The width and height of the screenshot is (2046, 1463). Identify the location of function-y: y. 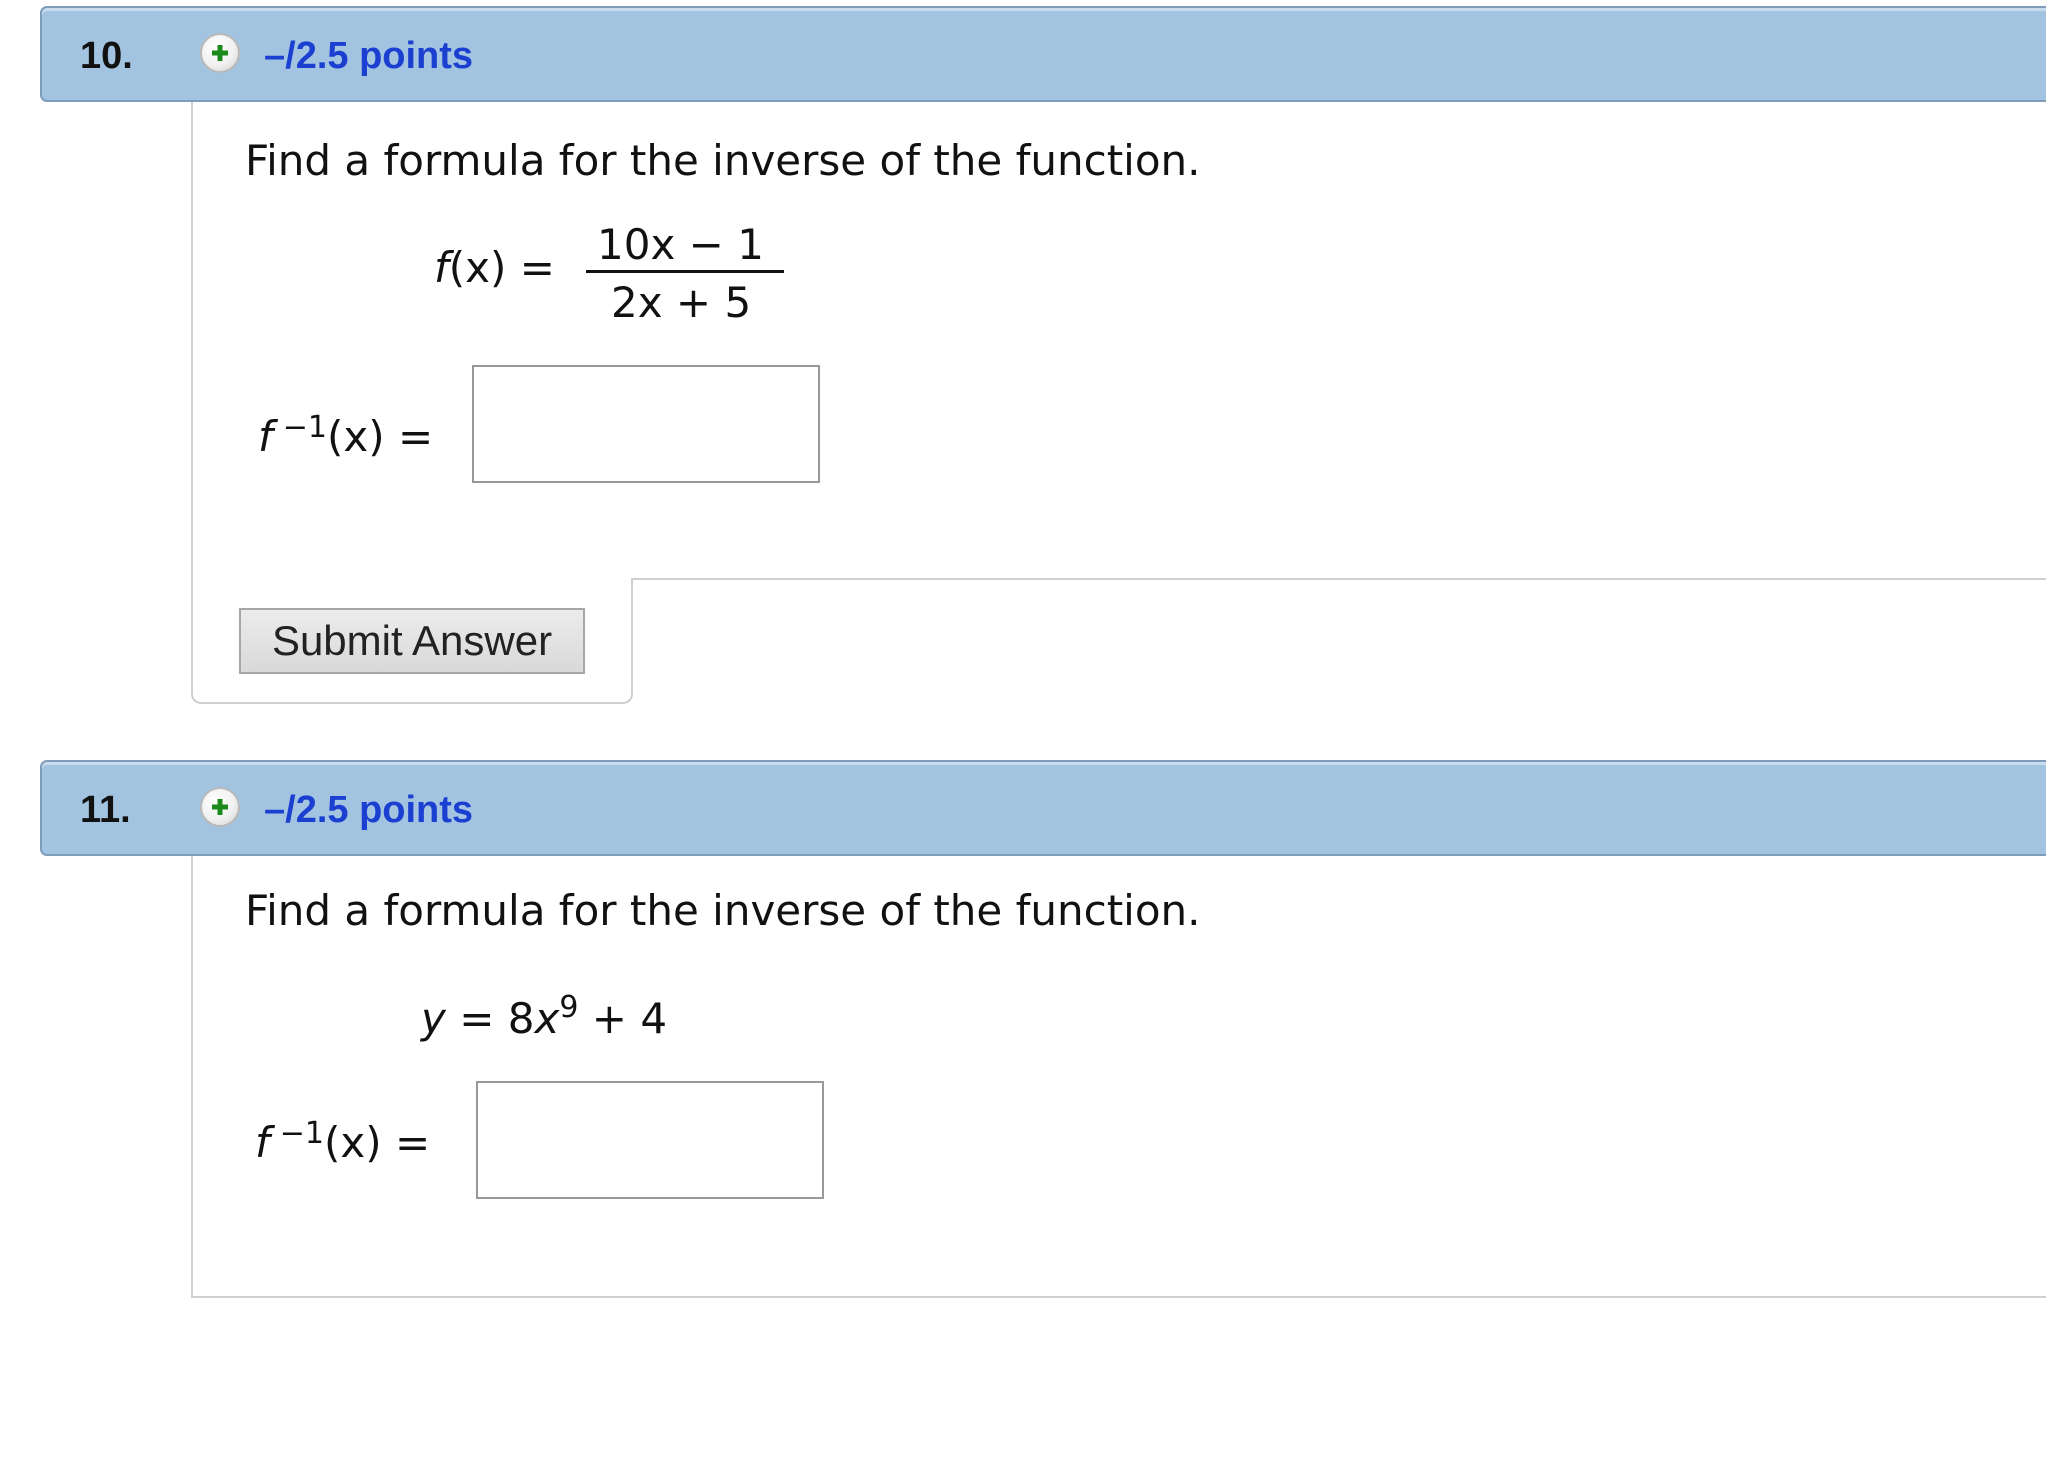
(433, 1018).